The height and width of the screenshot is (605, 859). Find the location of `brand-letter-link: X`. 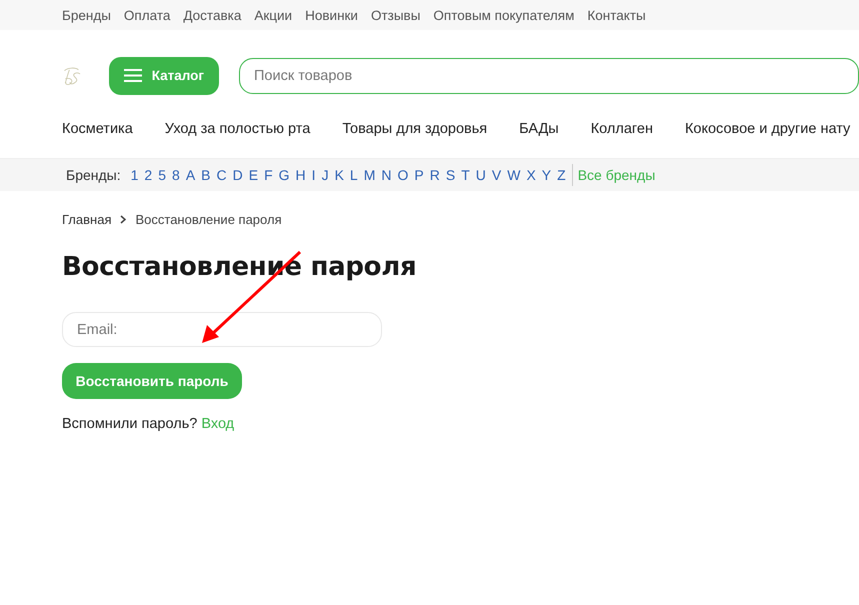

brand-letter-link: X is located at coordinates (531, 175).